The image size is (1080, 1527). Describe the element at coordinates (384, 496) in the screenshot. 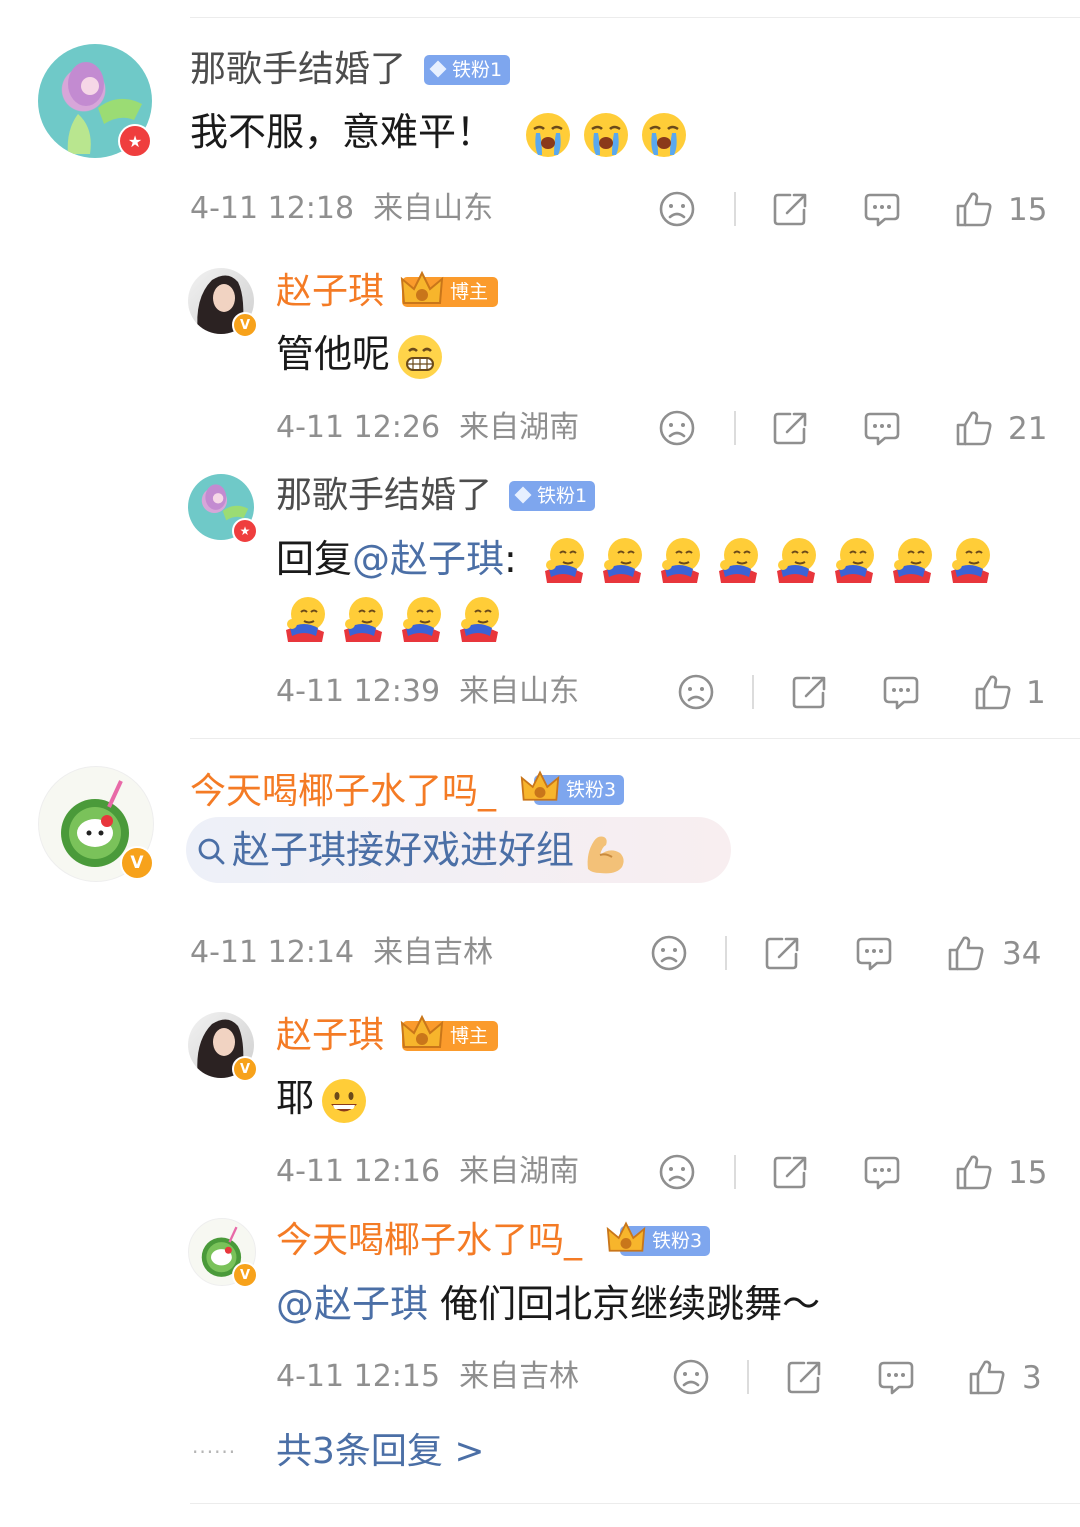

I see `reply-username: 那歌手结婚了` at that location.